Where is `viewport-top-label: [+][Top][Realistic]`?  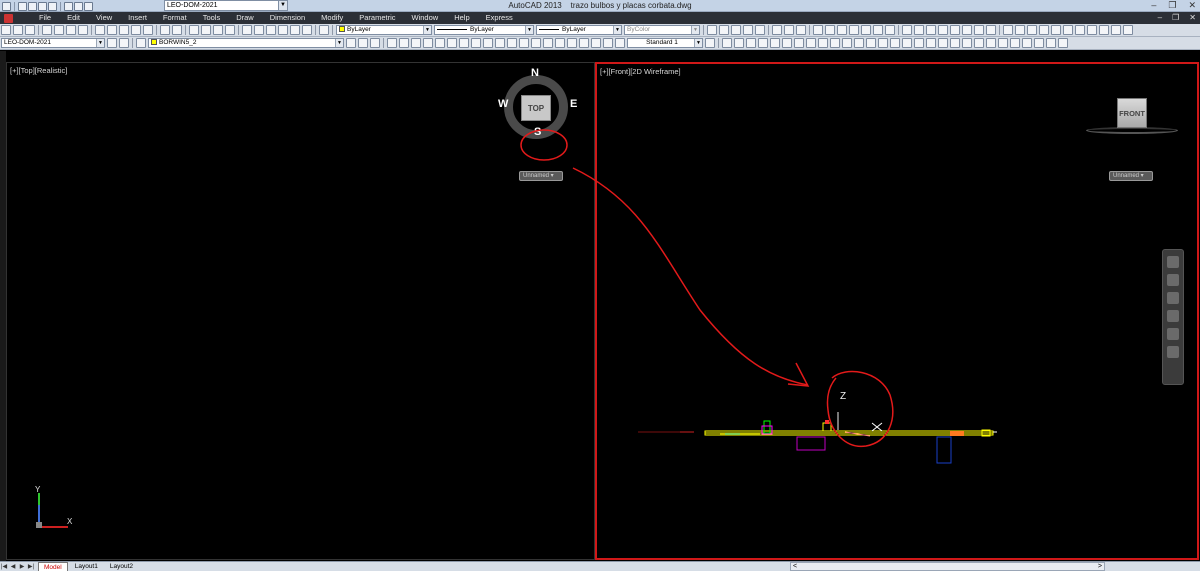 viewport-top-label: [+][Top][Realistic] is located at coordinates (38, 70).